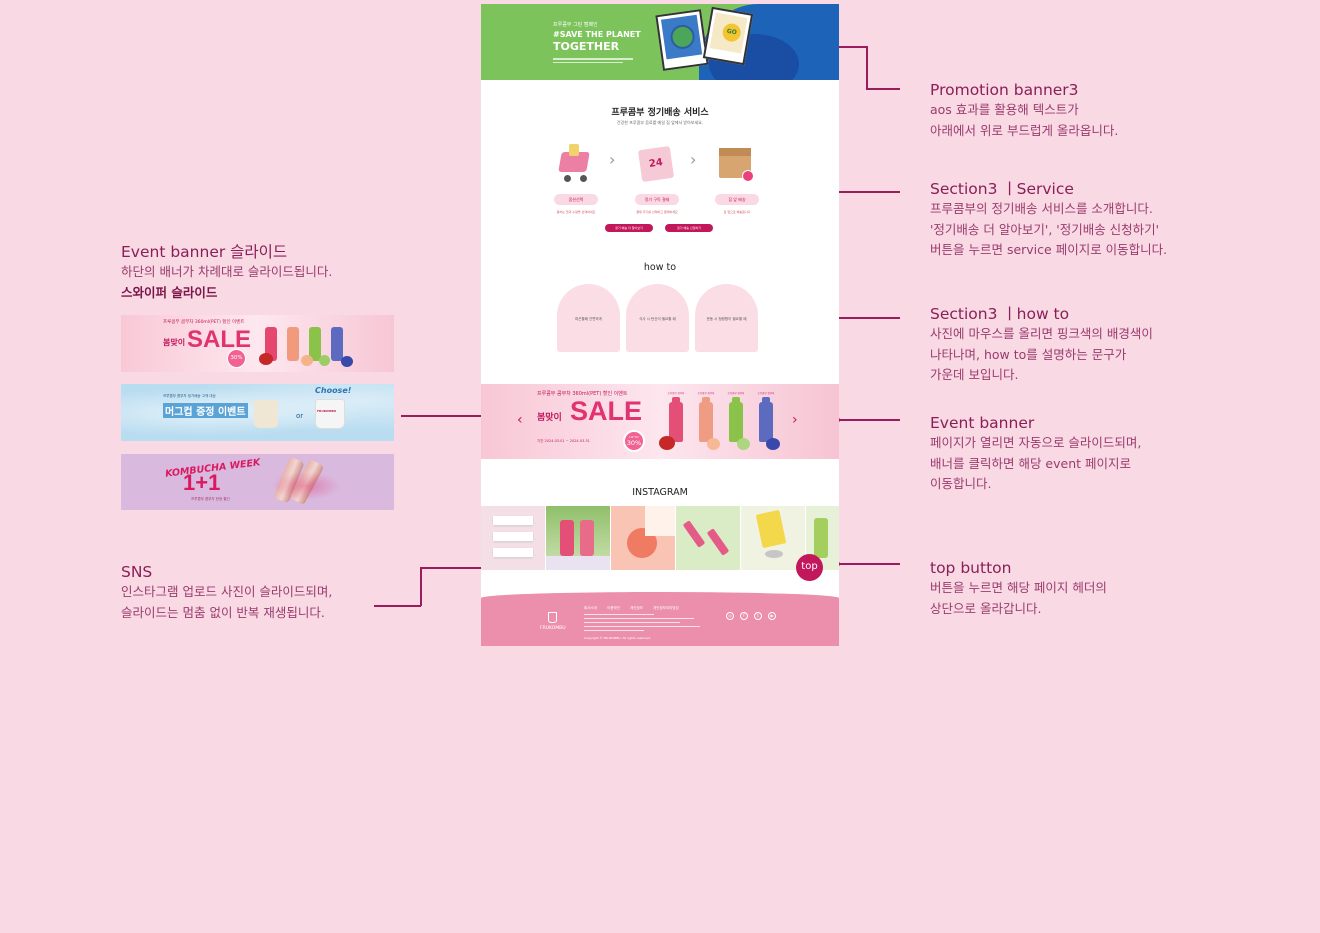  Describe the element at coordinates (1004, 109) in the screenshot. I see `annotation-line: aos 효과를 활용해 텍스트가` at that location.